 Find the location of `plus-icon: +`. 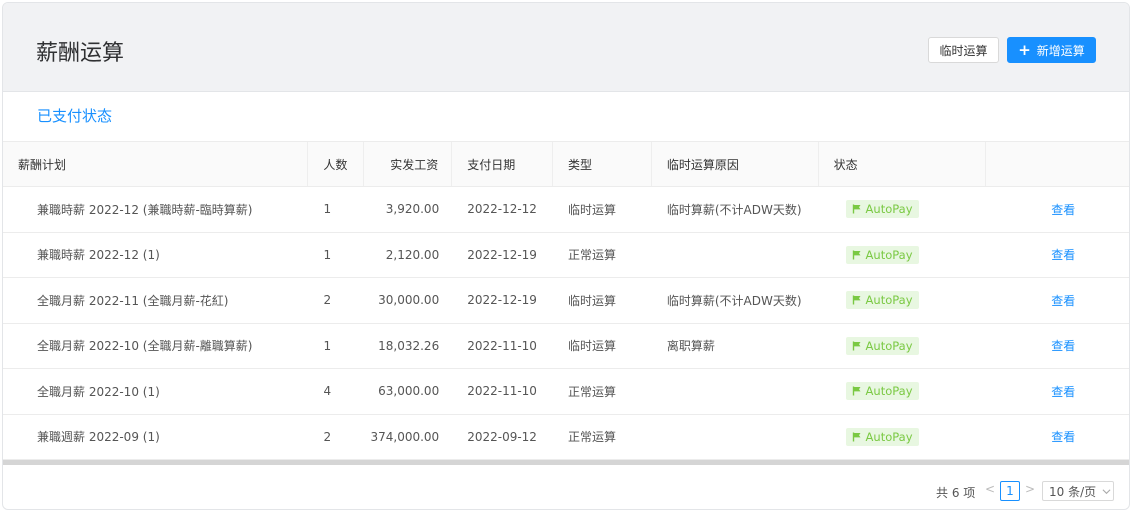

plus-icon: + is located at coordinates (1024, 49).